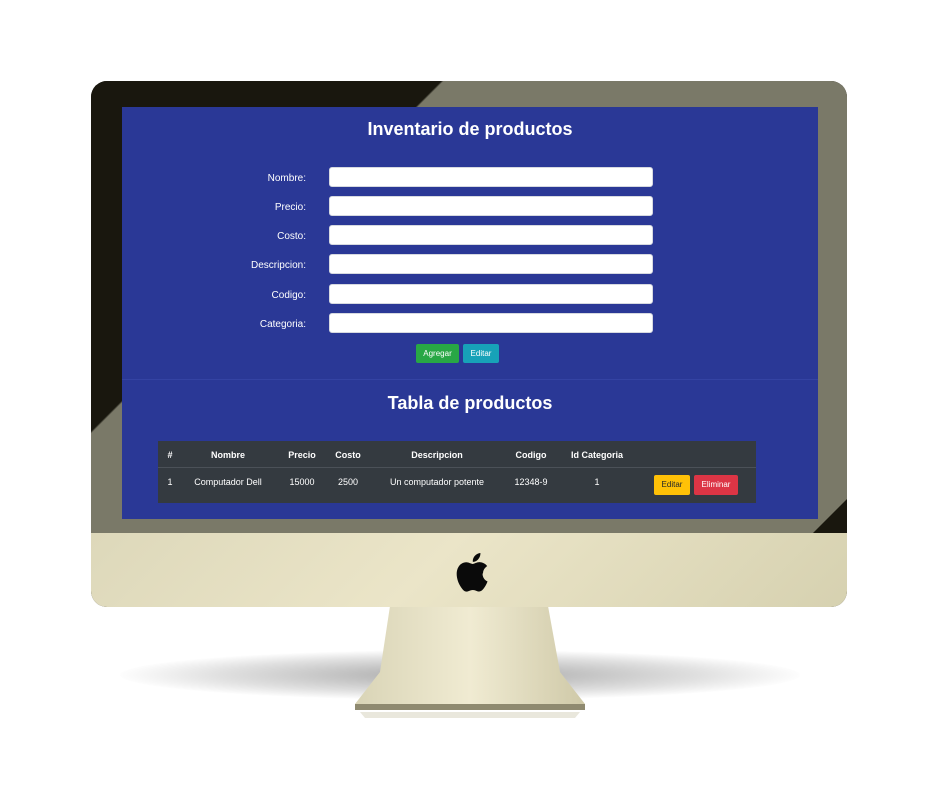 The width and height of the screenshot is (940, 788). I want to click on table-row-divider, so click(457, 467).